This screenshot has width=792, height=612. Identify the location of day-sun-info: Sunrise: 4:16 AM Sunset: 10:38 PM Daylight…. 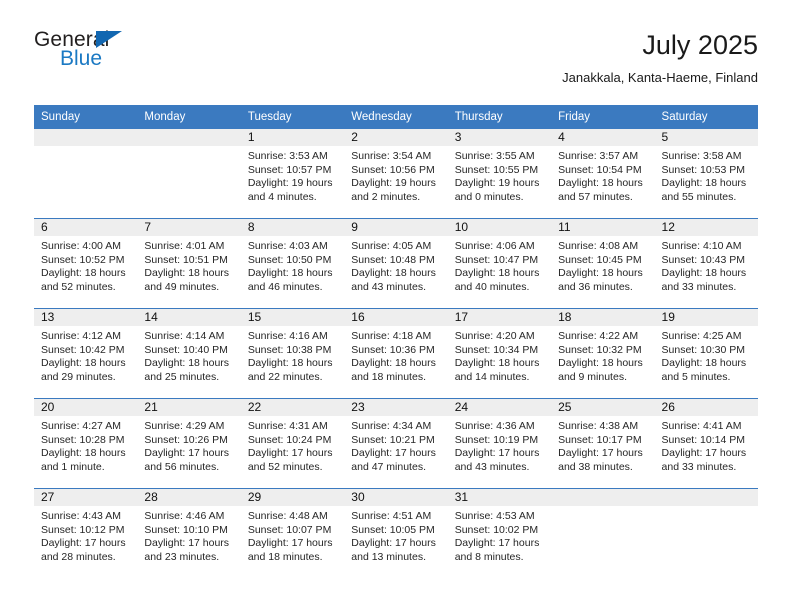
(292, 355).